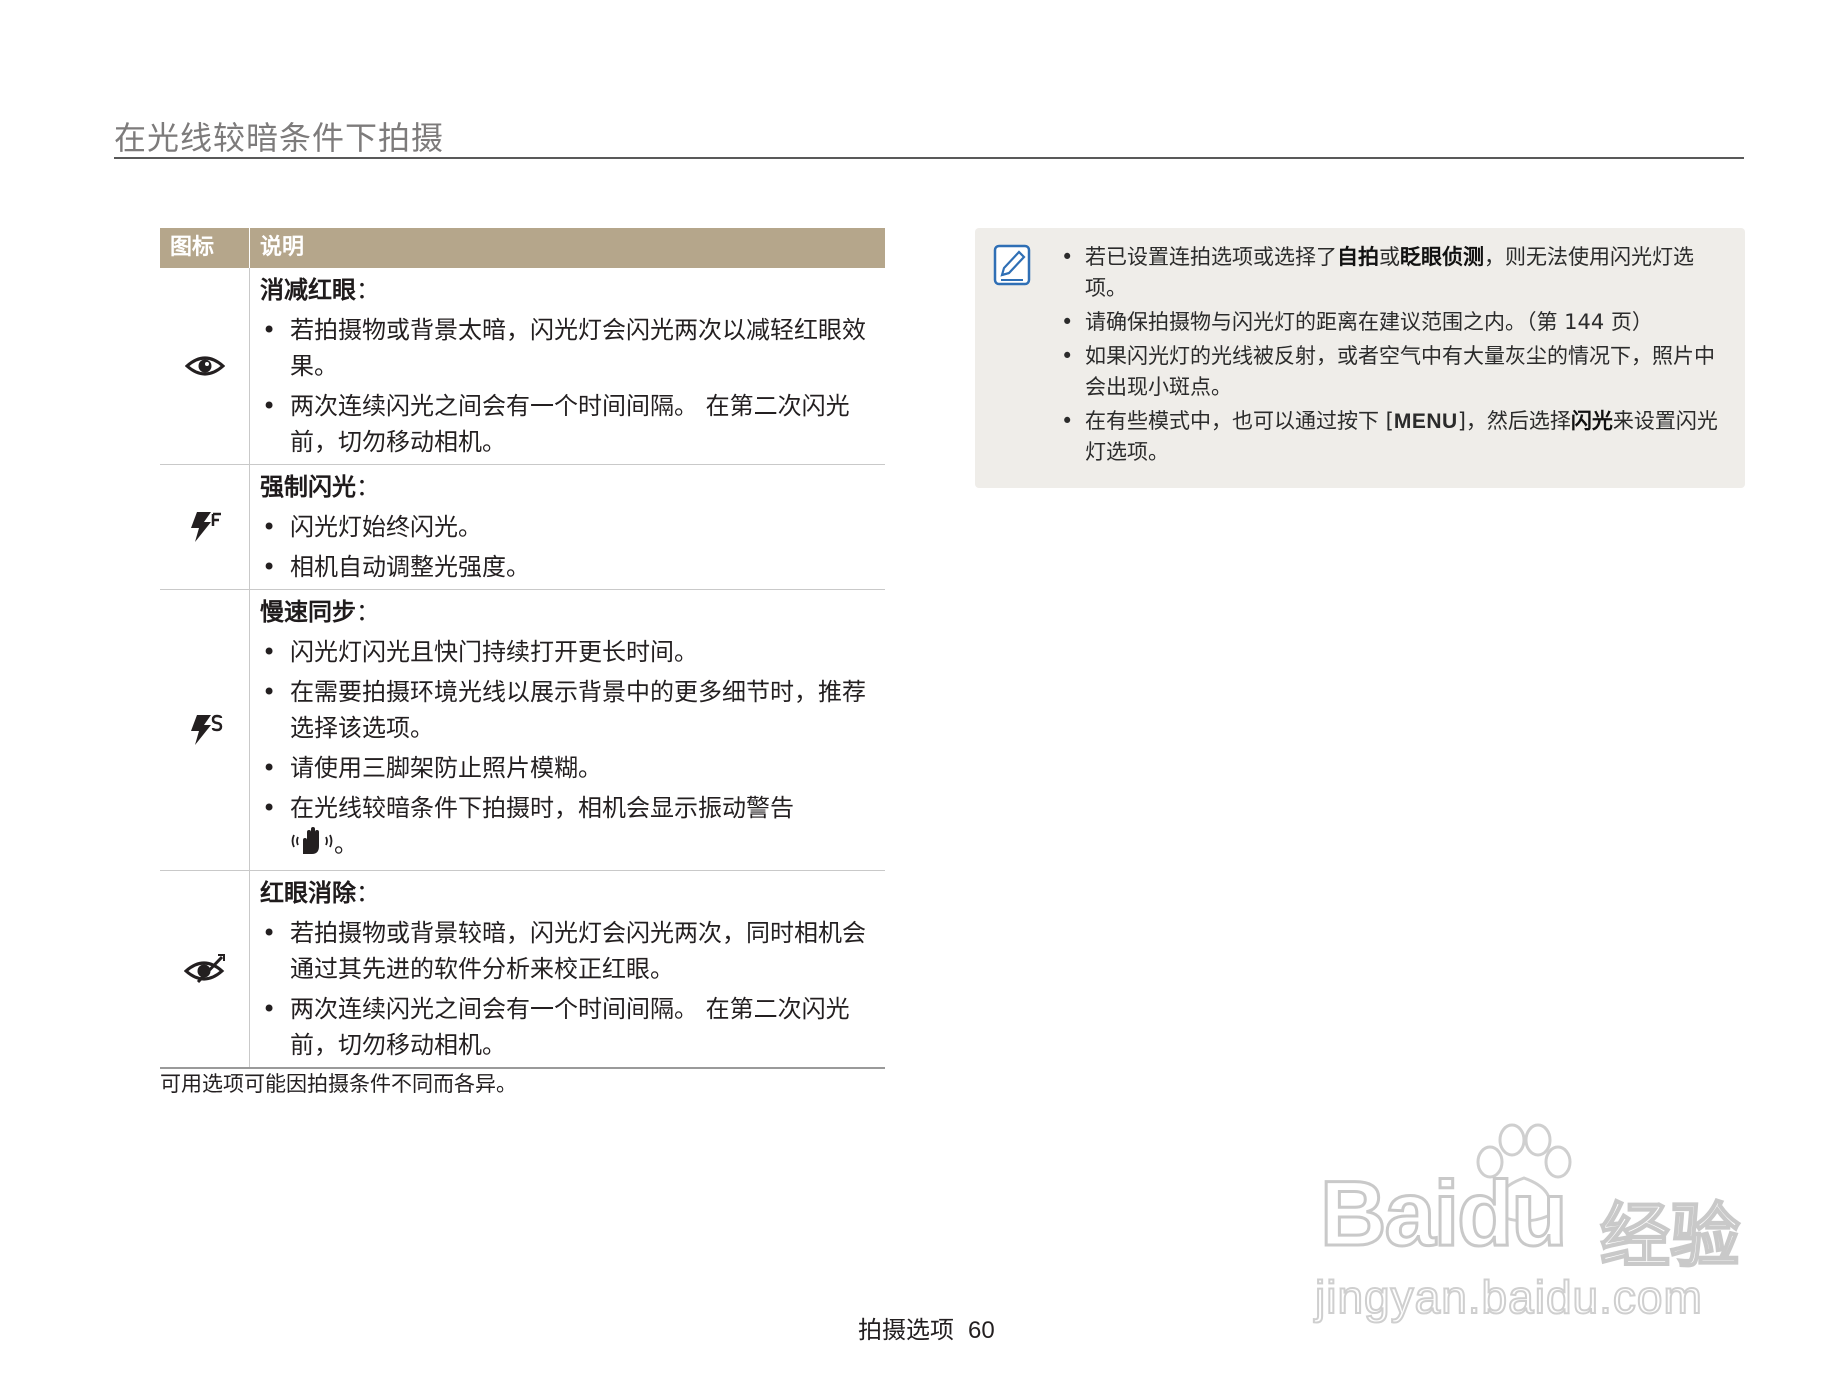 The image size is (1848, 1395). What do you see at coordinates (396, 567) in the screenshot?
I see `list-item: • 相机自动调整光强度。` at bounding box center [396, 567].